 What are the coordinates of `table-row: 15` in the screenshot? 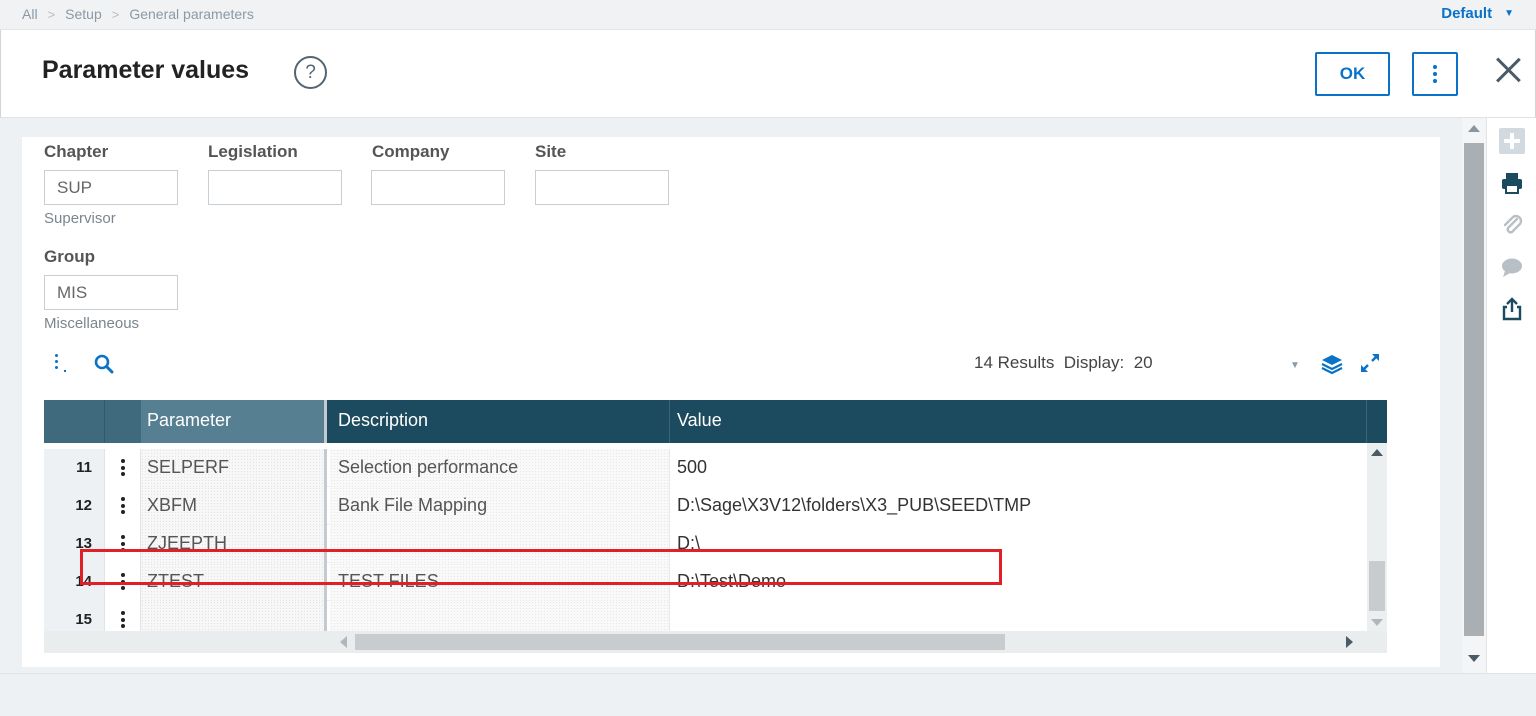 It's located at (705, 616).